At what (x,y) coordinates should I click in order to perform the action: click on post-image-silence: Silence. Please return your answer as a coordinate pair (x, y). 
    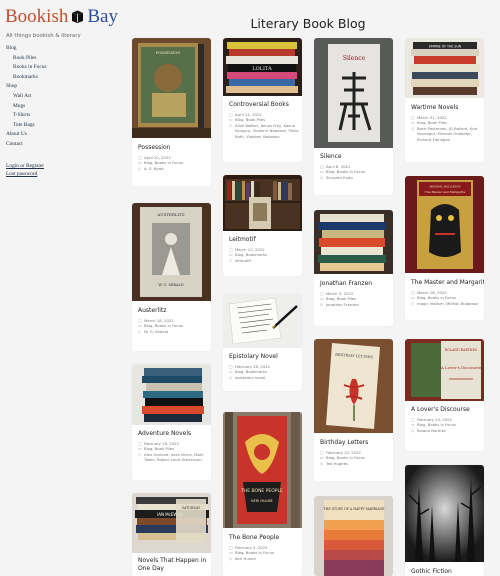
    Looking at the image, I should click on (353, 93).